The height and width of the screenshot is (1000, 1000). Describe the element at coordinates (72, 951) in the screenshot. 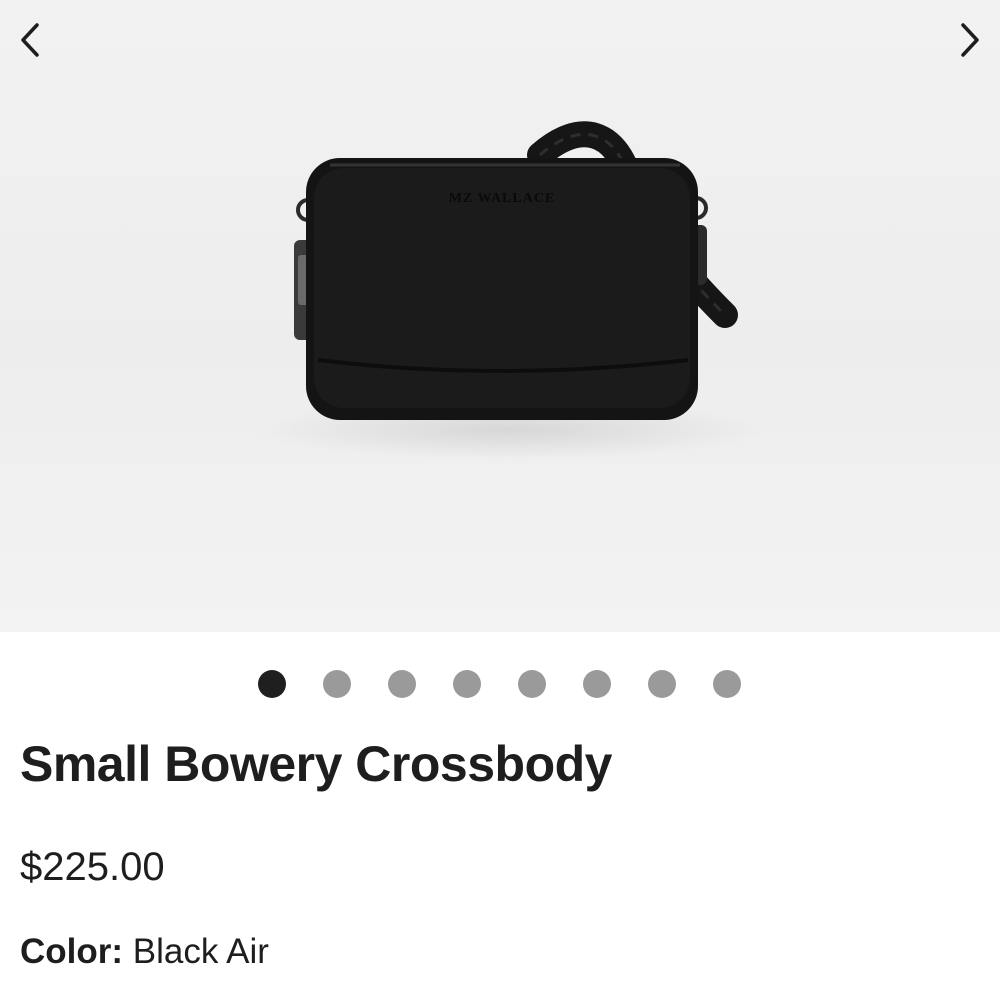

I see `color-label: Color:` at that location.